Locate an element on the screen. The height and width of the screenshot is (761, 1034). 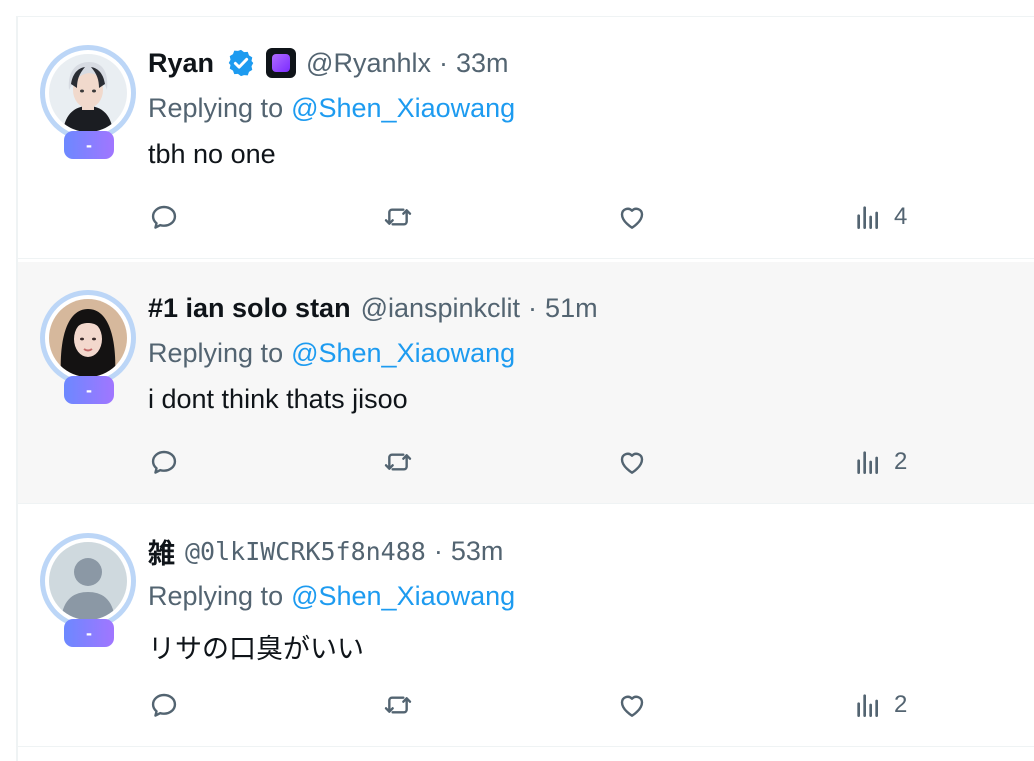
views-count: 4 is located at coordinates (901, 216).